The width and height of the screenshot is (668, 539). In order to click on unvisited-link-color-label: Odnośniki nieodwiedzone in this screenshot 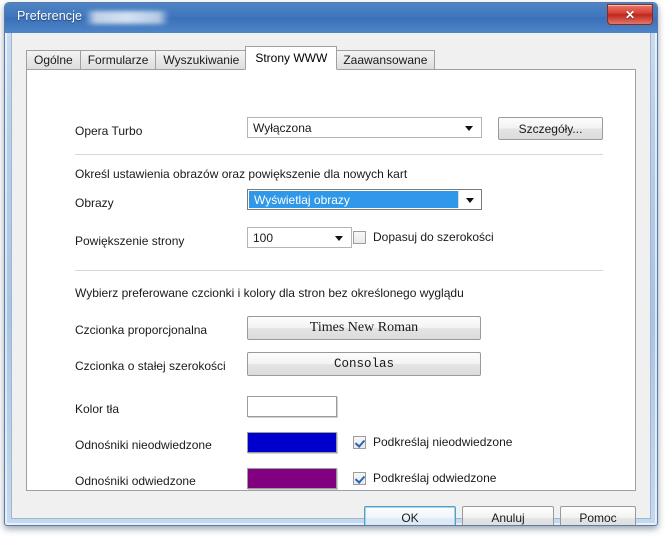, I will do `click(143, 445)`.